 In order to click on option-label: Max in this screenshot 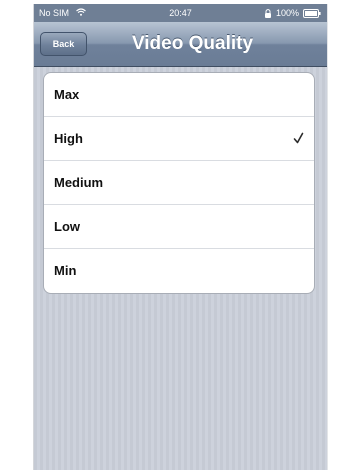, I will do `click(67, 94)`.